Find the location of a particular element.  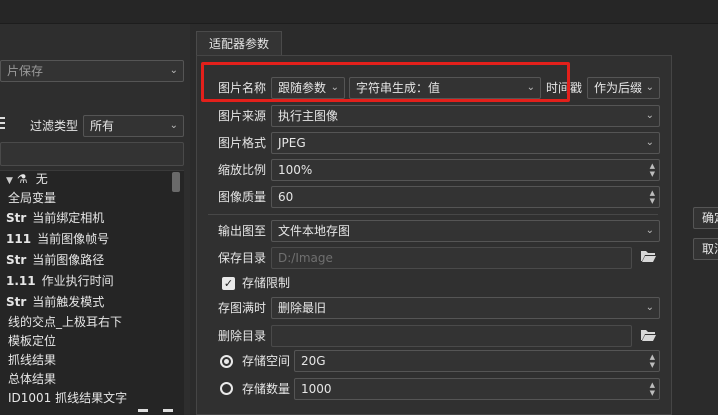

list-item: 线的交点_上极耳右下 is located at coordinates (65, 322).